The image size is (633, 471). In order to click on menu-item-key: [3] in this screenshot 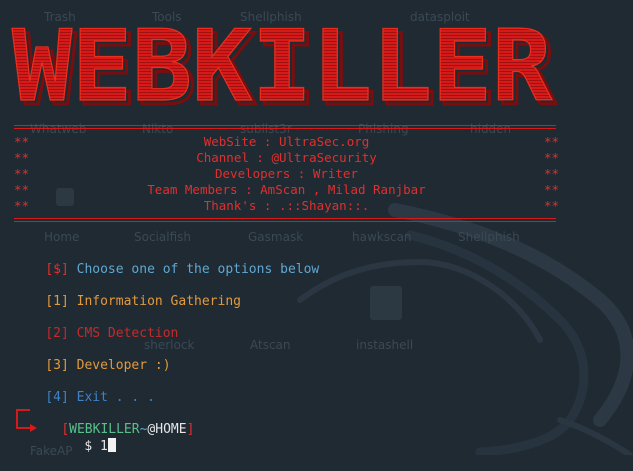, I will do `click(57, 365)`.